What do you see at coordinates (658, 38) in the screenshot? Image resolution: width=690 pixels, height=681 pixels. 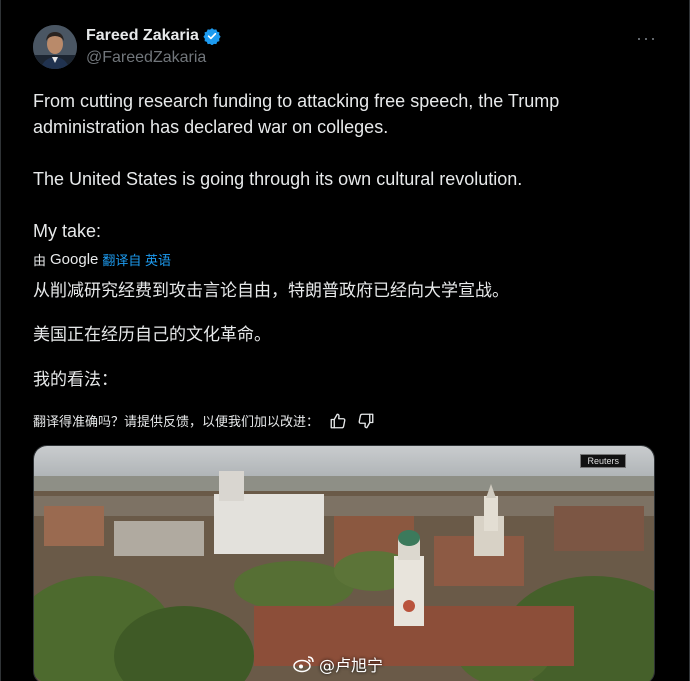 I see `more-options-icon: ···` at bounding box center [658, 38].